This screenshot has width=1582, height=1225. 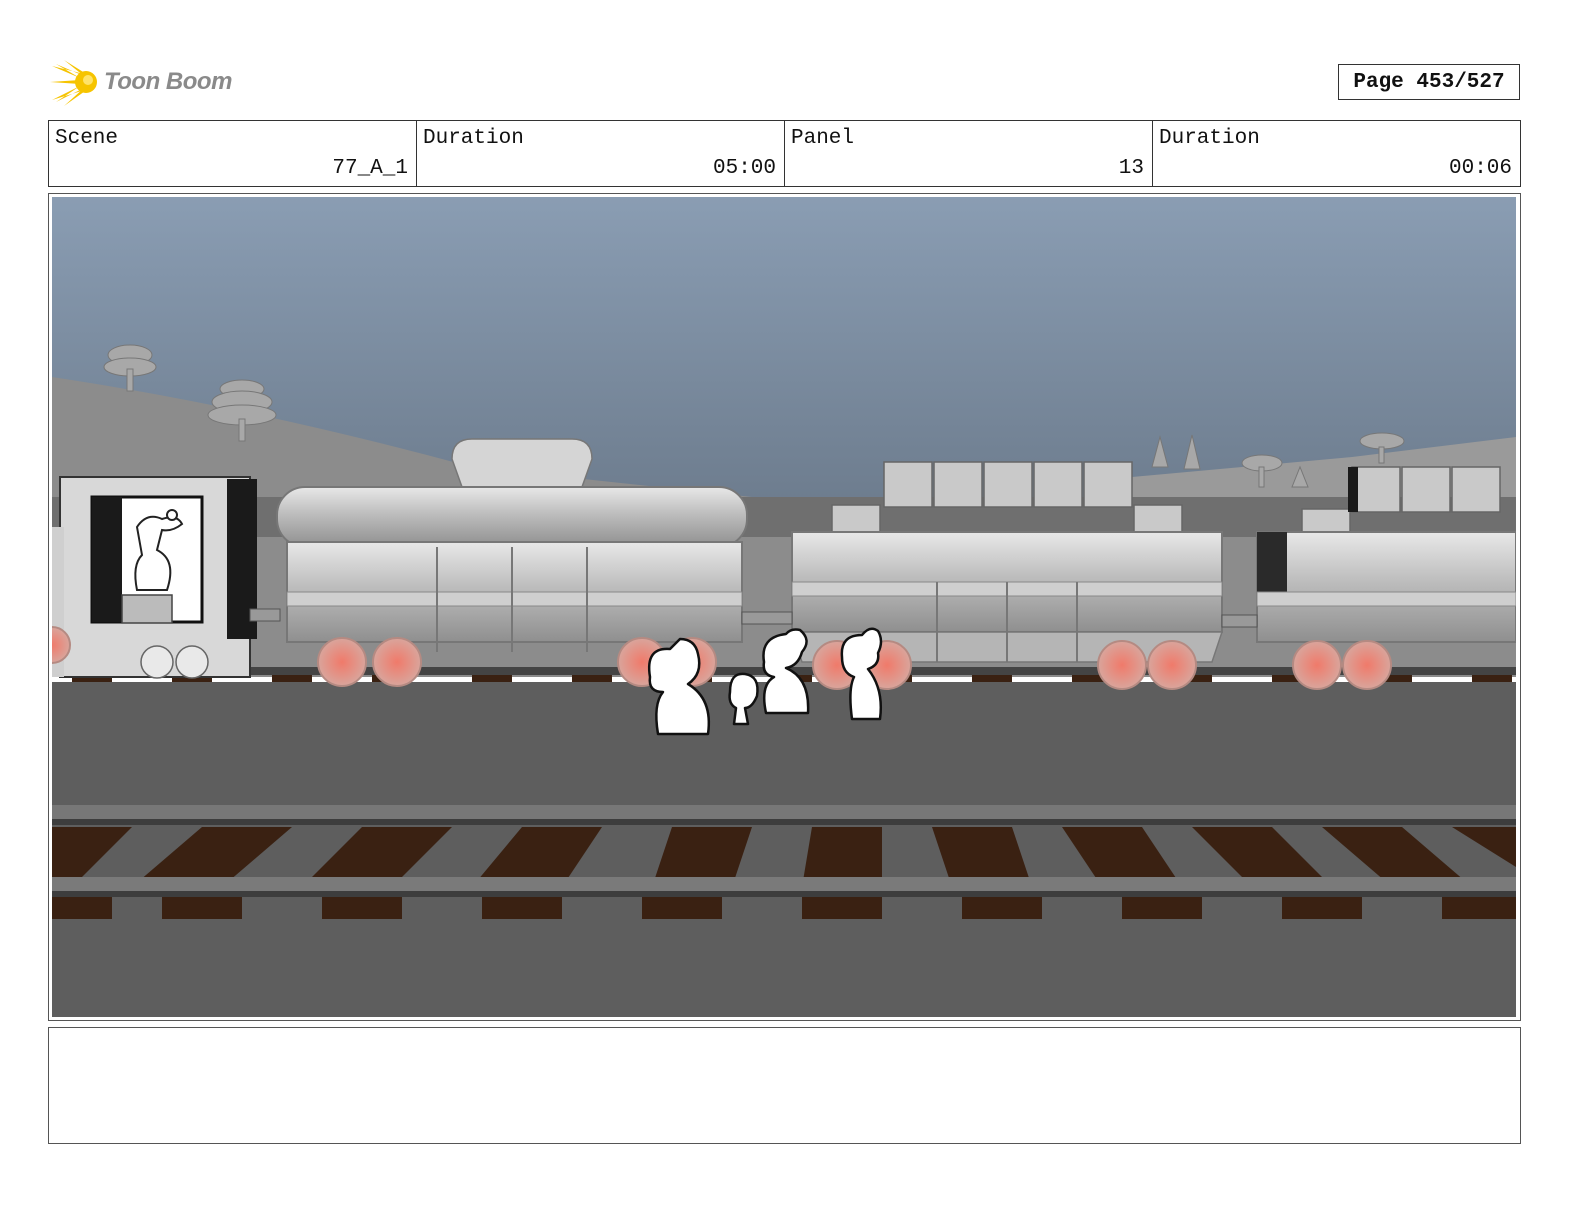 What do you see at coordinates (601, 153) in the screenshot?
I see `scene-duration-cell: Duration 05:00` at bounding box center [601, 153].